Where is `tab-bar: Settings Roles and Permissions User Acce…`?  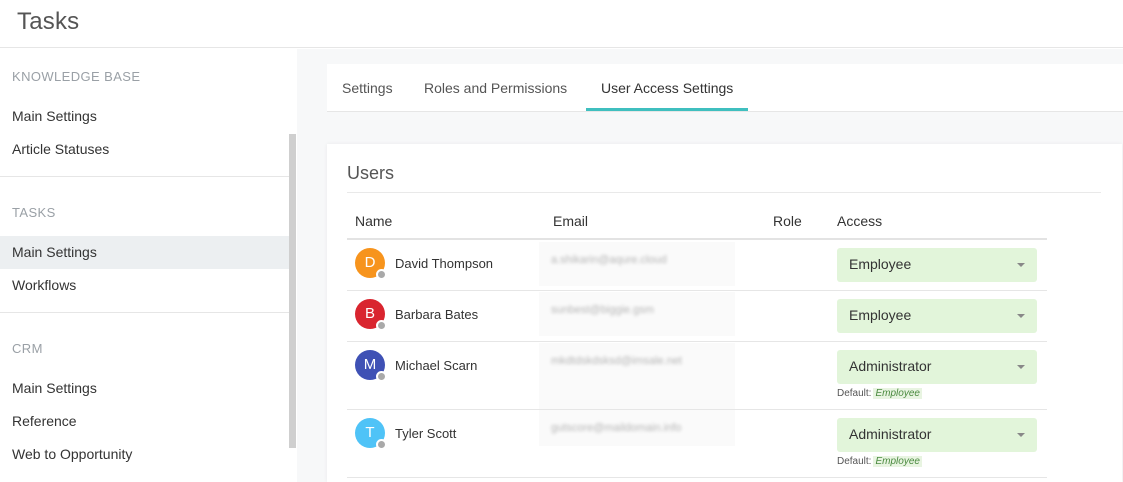 tab-bar: Settings Roles and Permissions User Acce… is located at coordinates (725, 88).